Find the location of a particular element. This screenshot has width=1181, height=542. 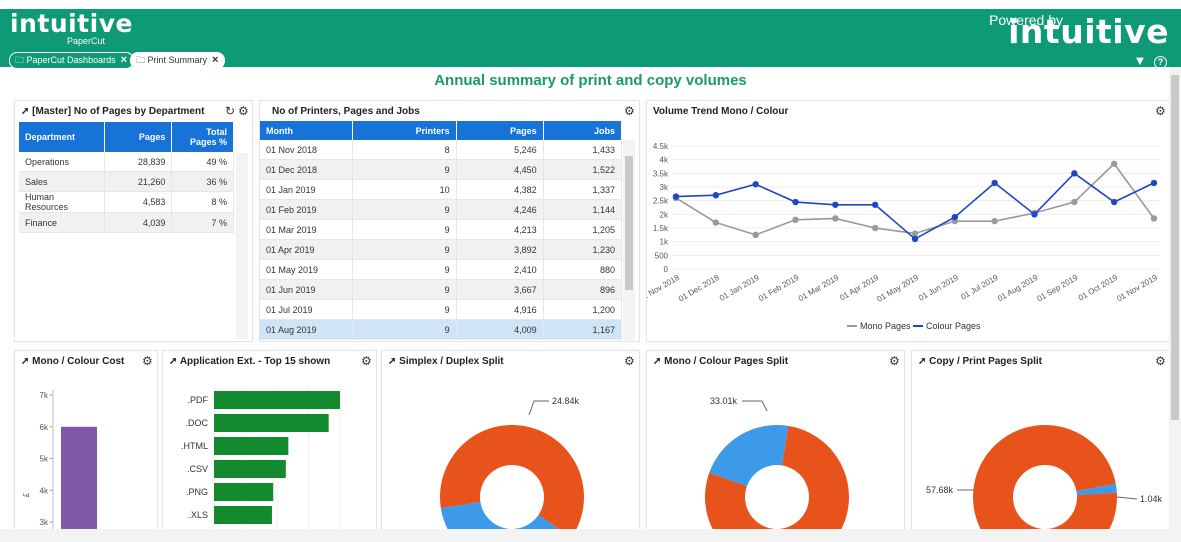

data-label: 57.68k is located at coordinates (940, 490).